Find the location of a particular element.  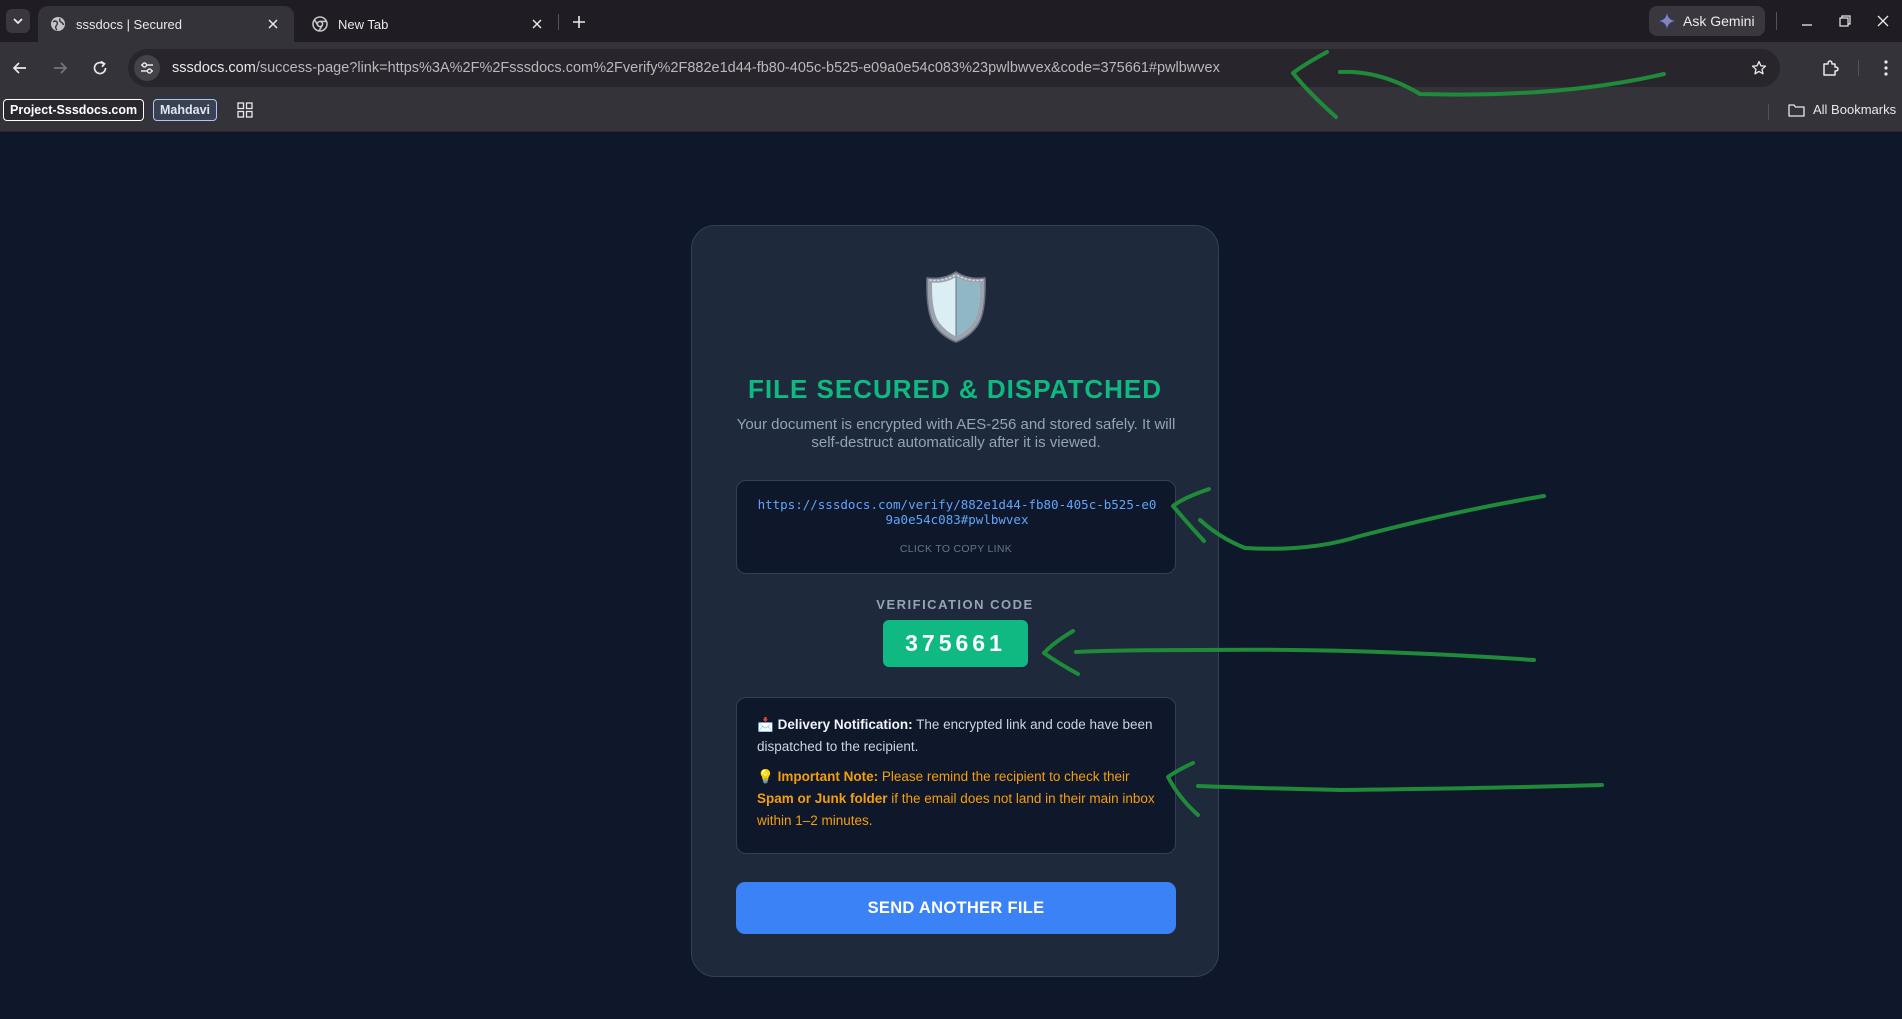

chrome-icon is located at coordinates (320, 24).